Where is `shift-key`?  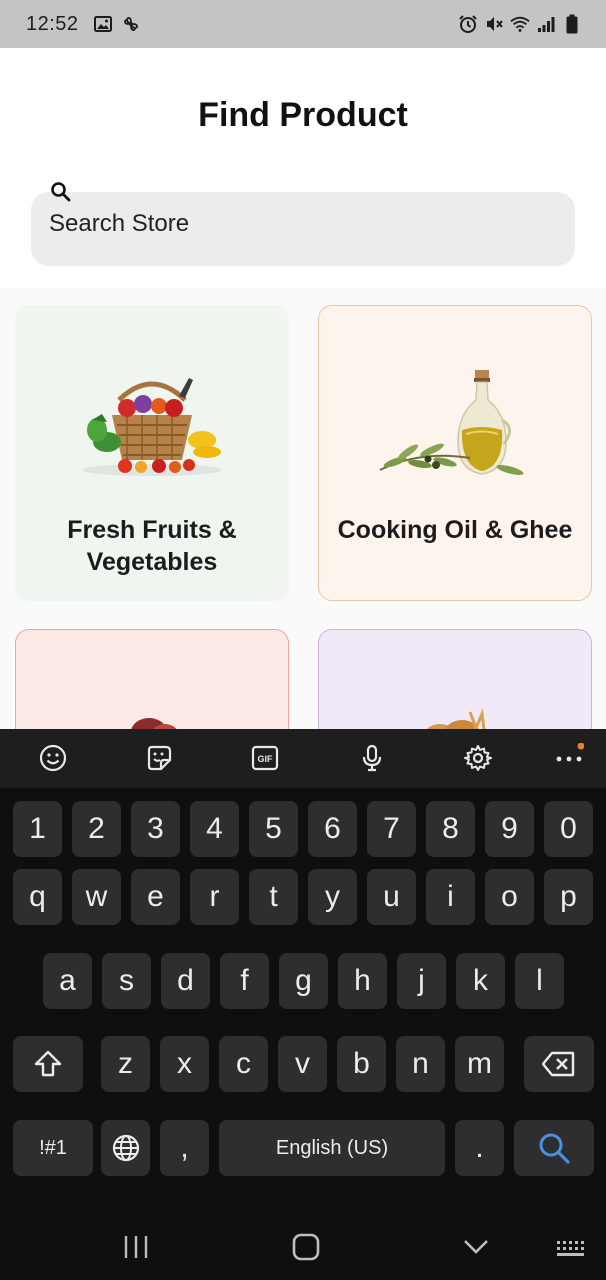 shift-key is located at coordinates (48, 1064).